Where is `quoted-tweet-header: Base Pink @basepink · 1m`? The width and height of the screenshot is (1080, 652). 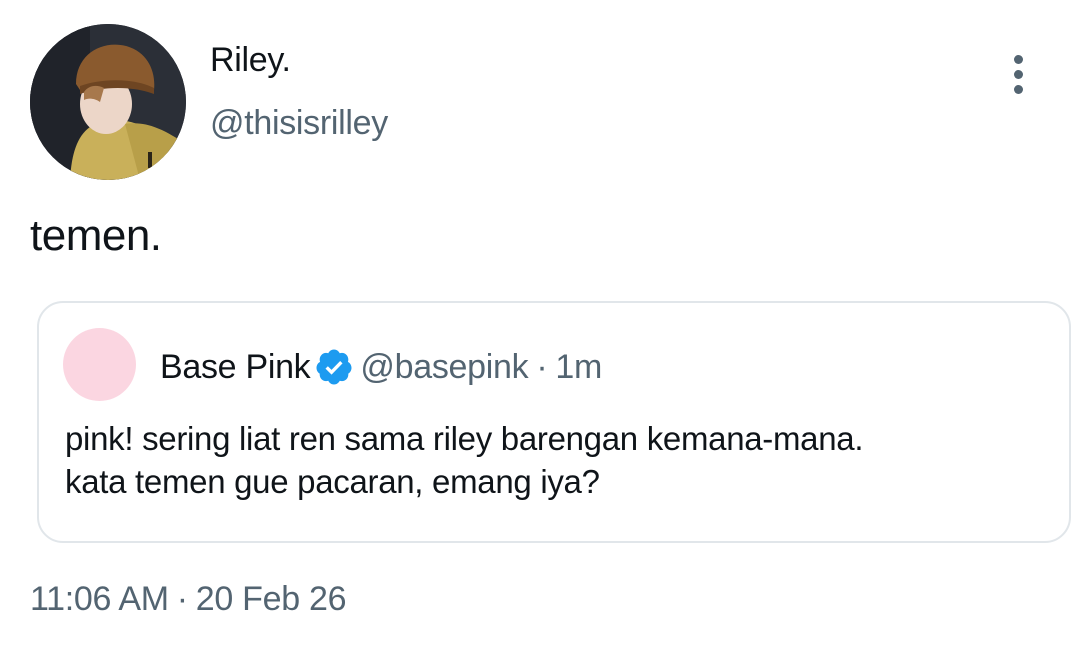
quoted-tweet-header: Base Pink @basepink · 1m is located at coordinates (381, 367).